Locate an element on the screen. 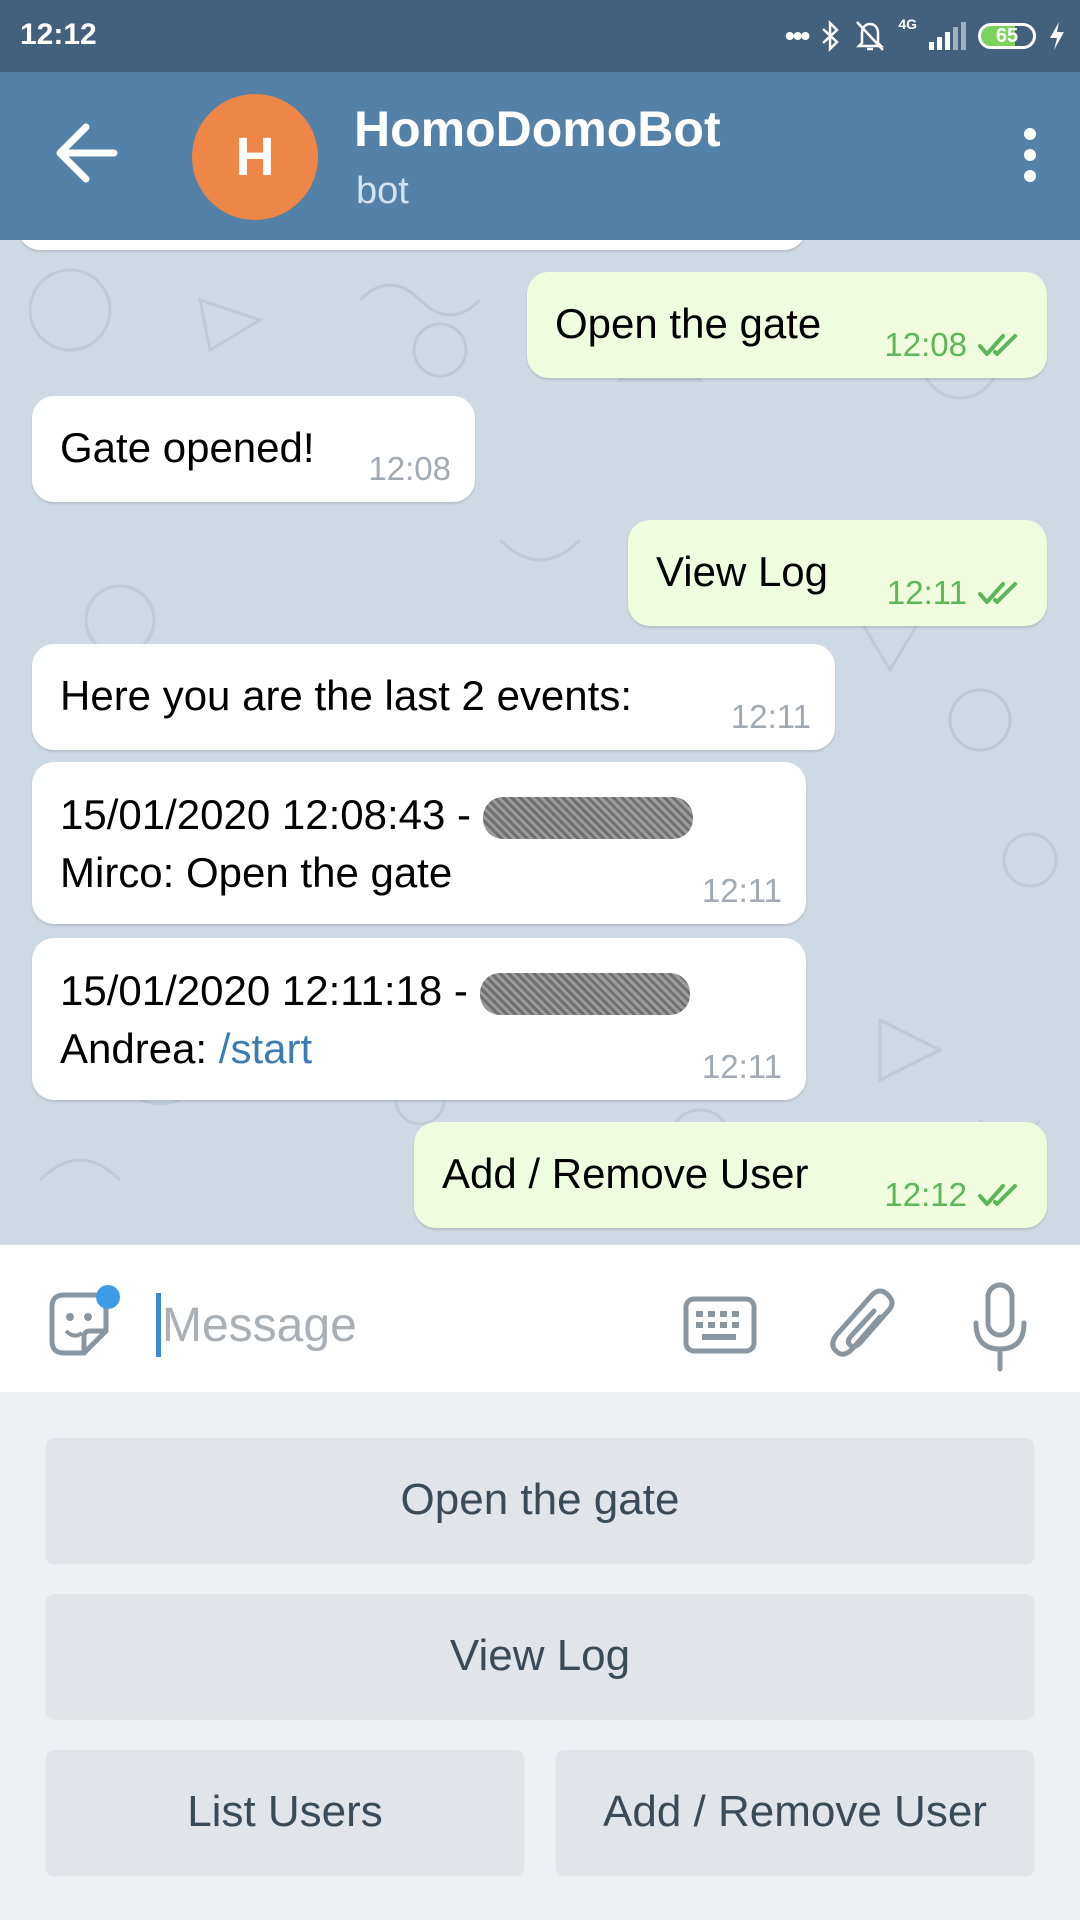 This screenshot has height=1920, width=1080. message-bubble-incoming: Here you are the last 2 events: 12:11 is located at coordinates (433, 697).